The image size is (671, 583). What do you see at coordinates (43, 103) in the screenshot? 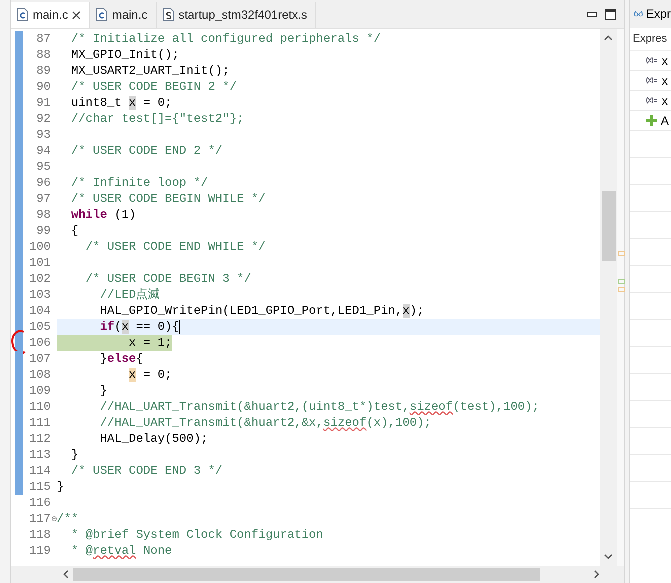
I see `line-number: 91` at bounding box center [43, 103].